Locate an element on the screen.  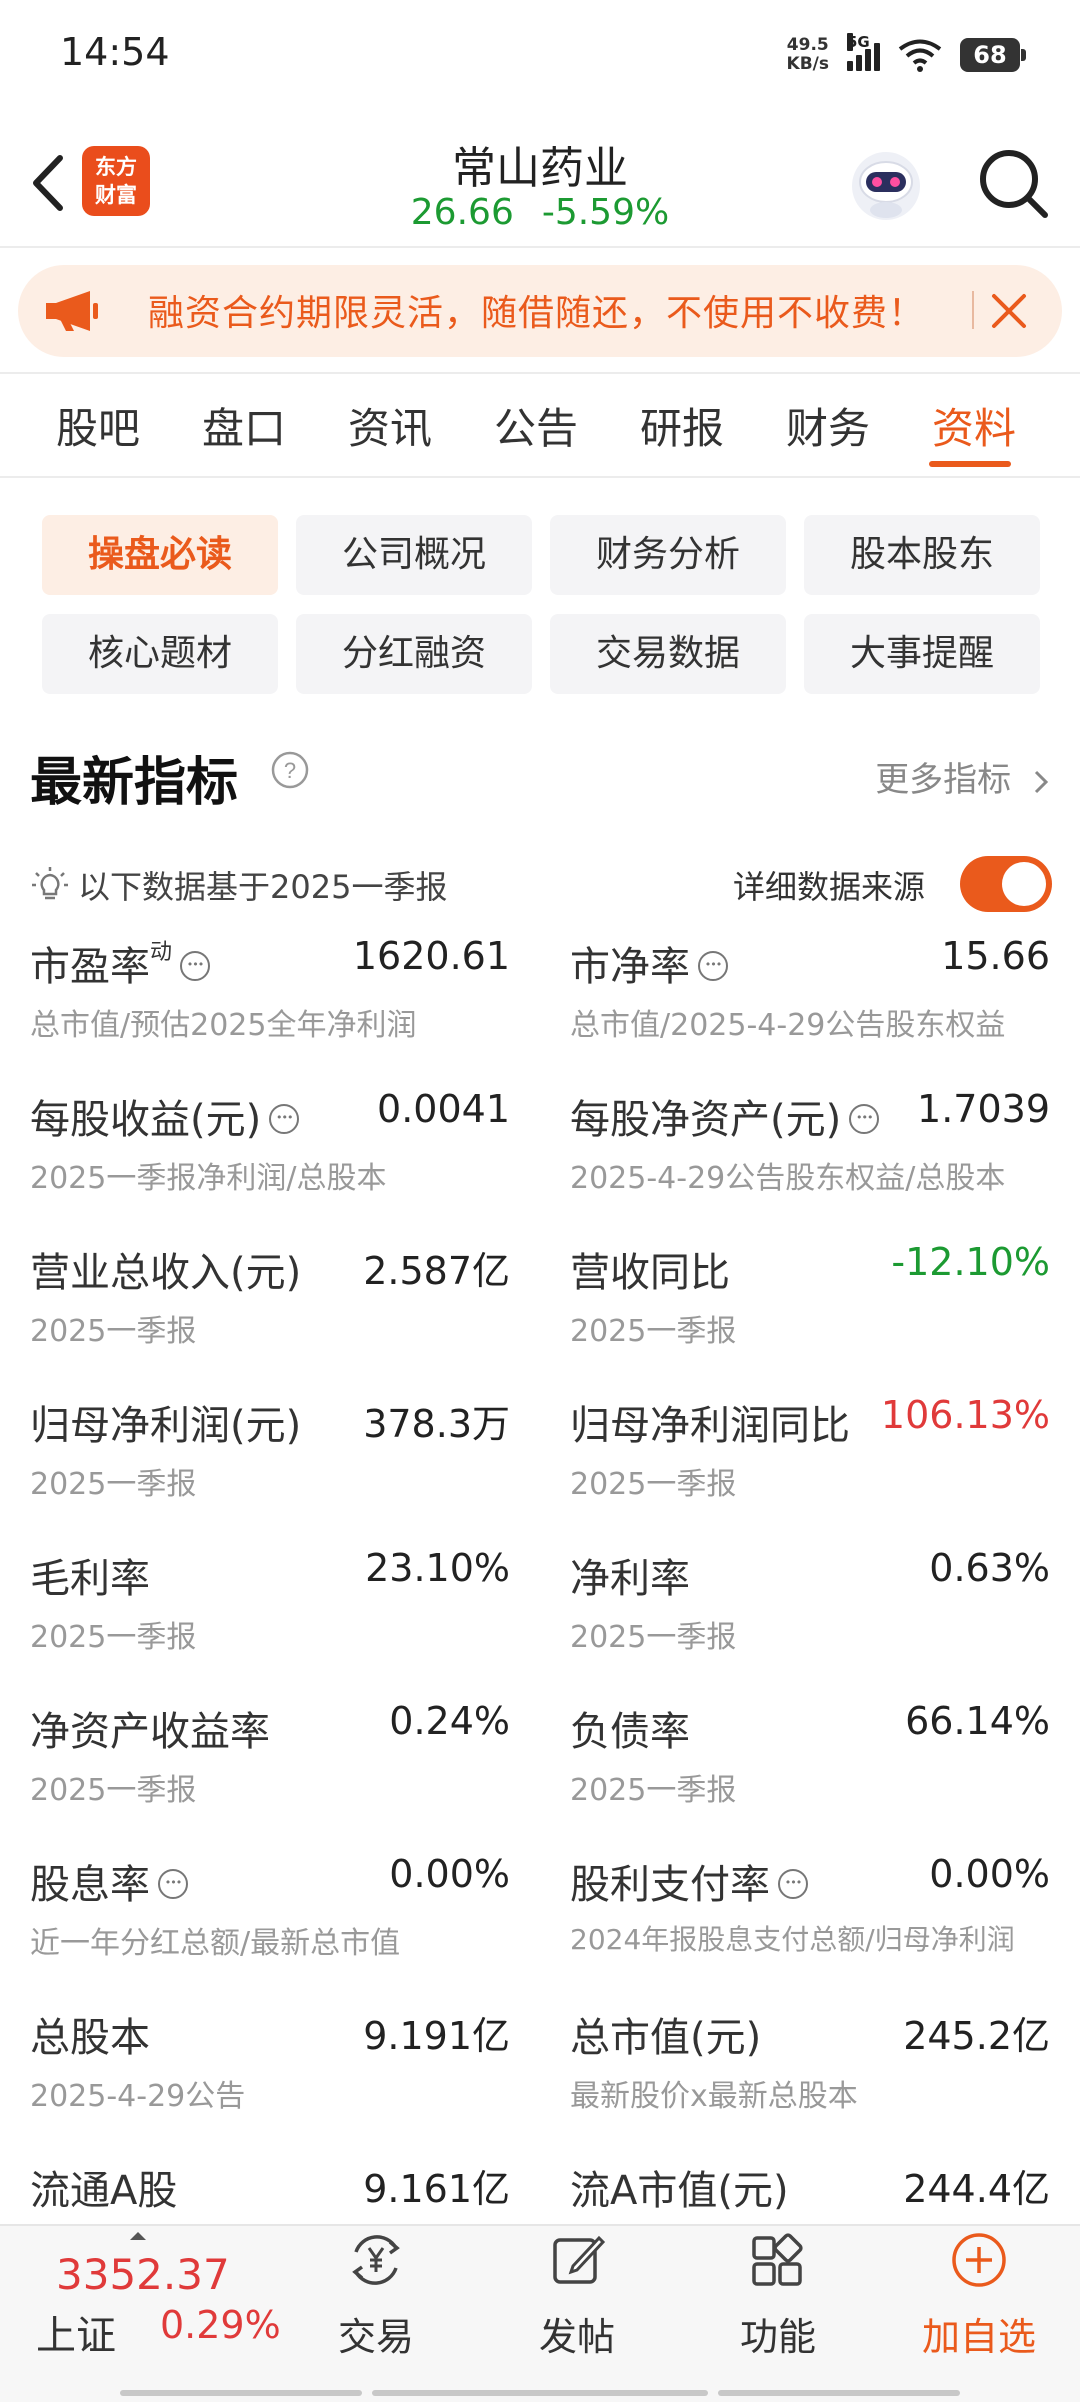
wifi-icon is located at coordinates (920, 55).